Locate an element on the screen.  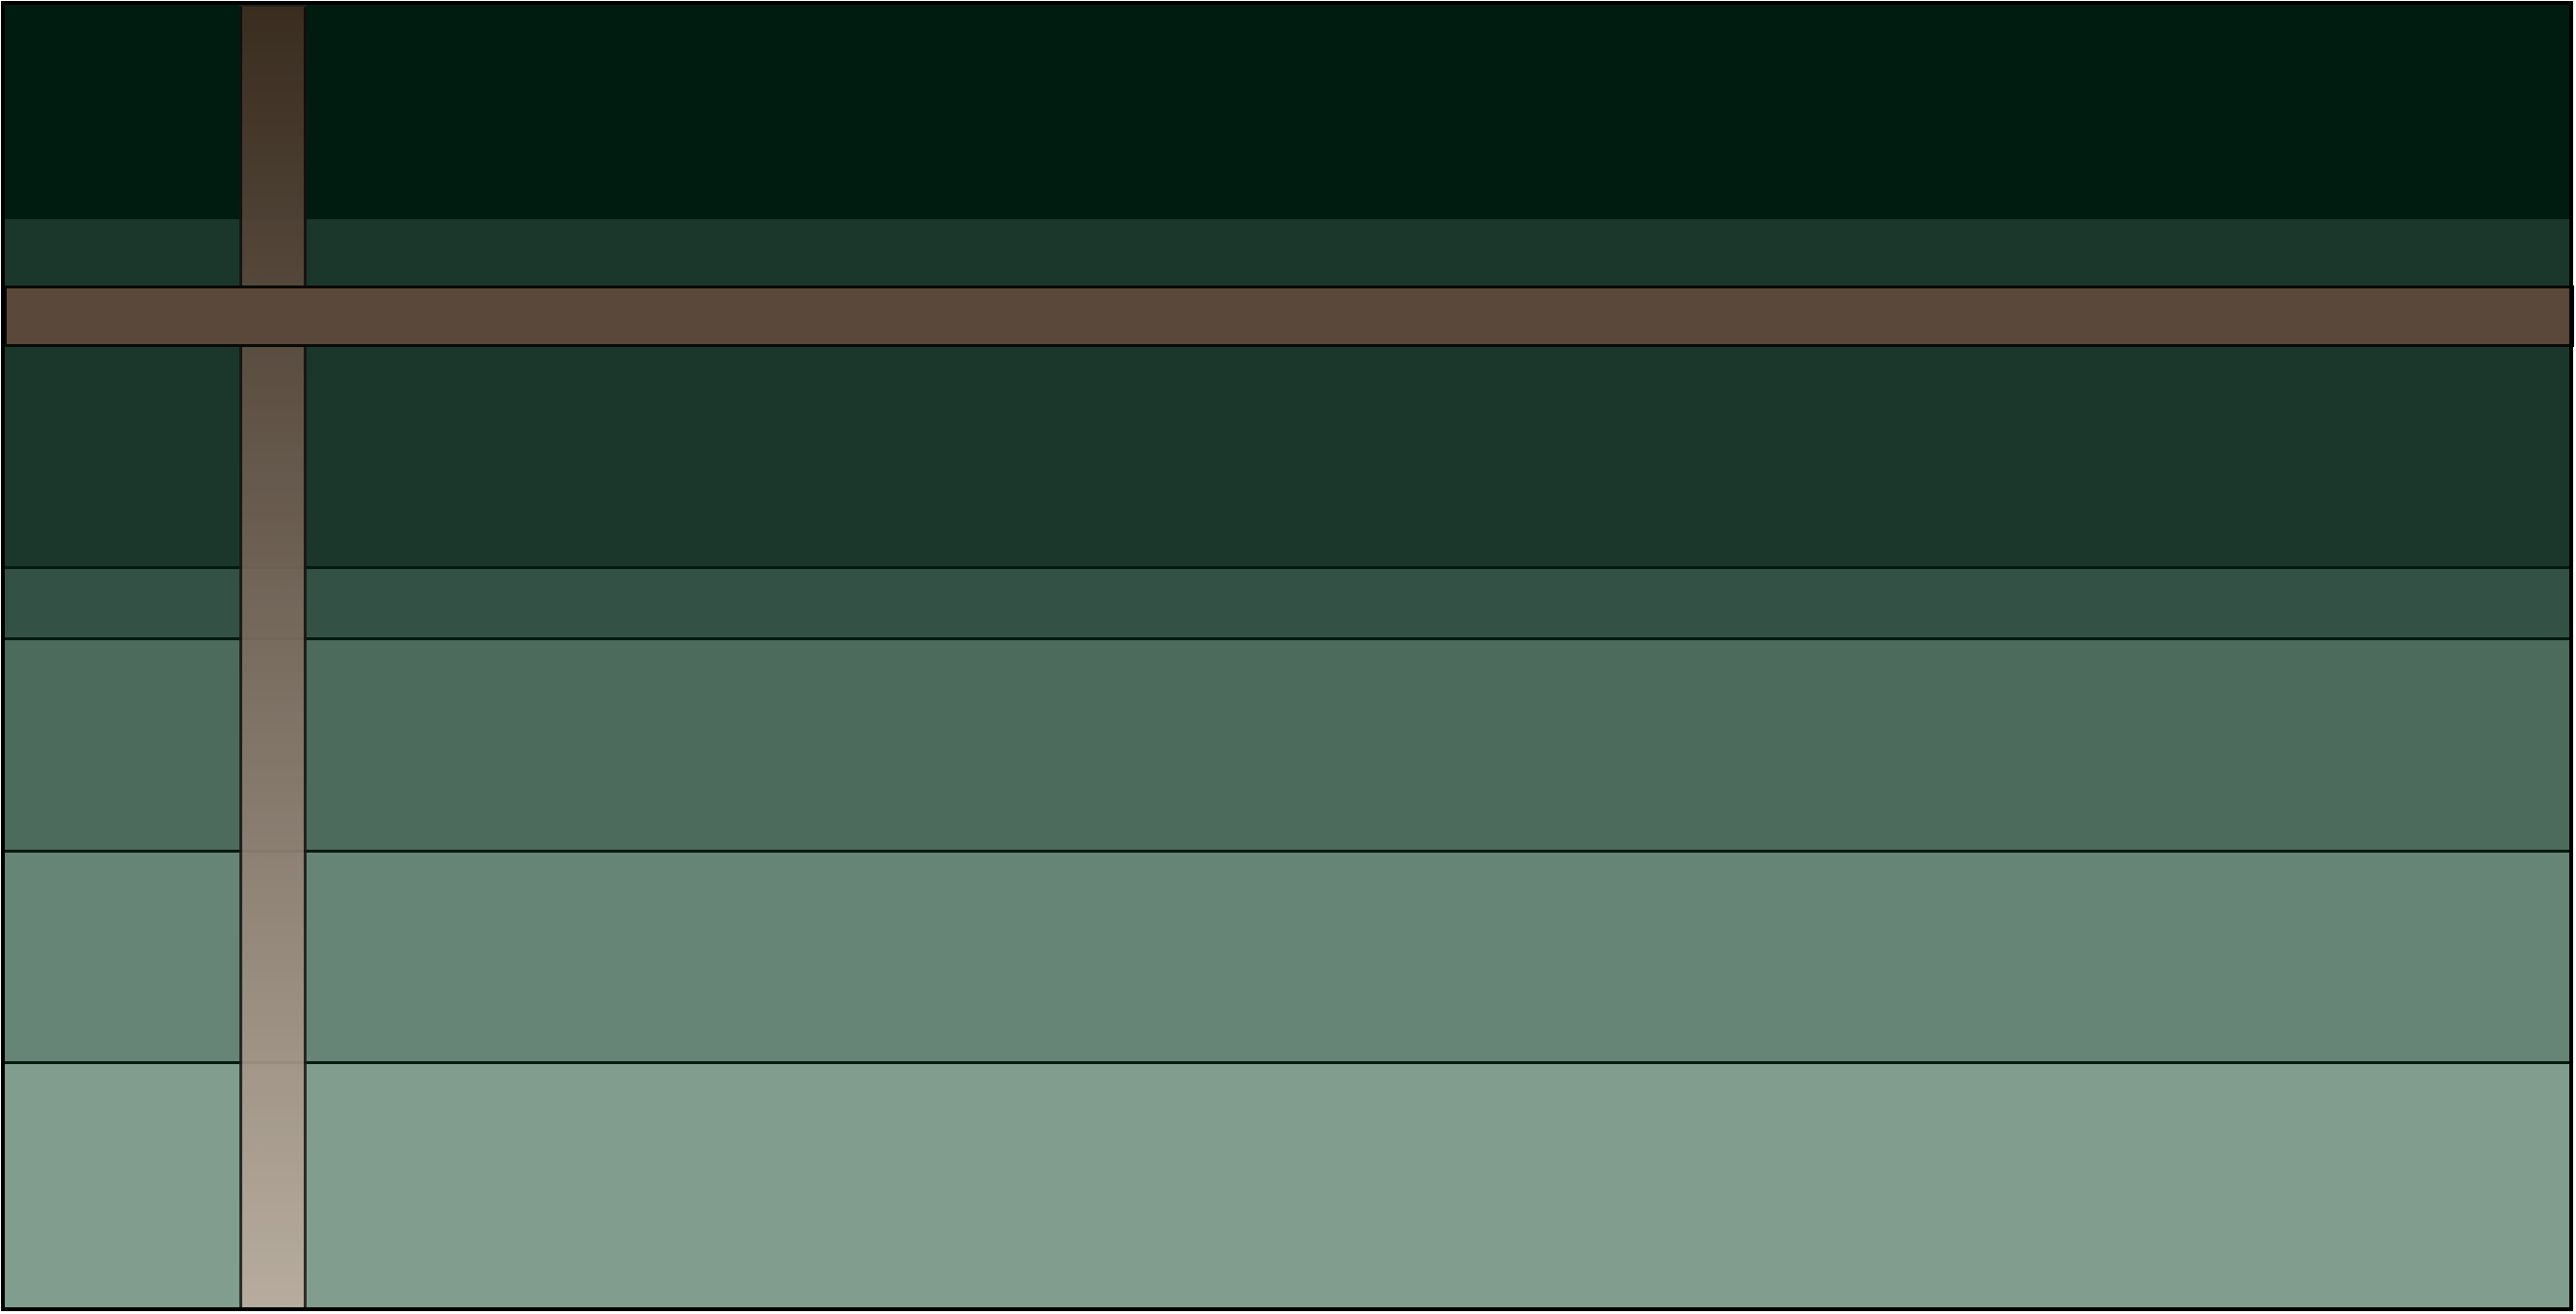
horizontal-bar is located at coordinates (1289, 316).